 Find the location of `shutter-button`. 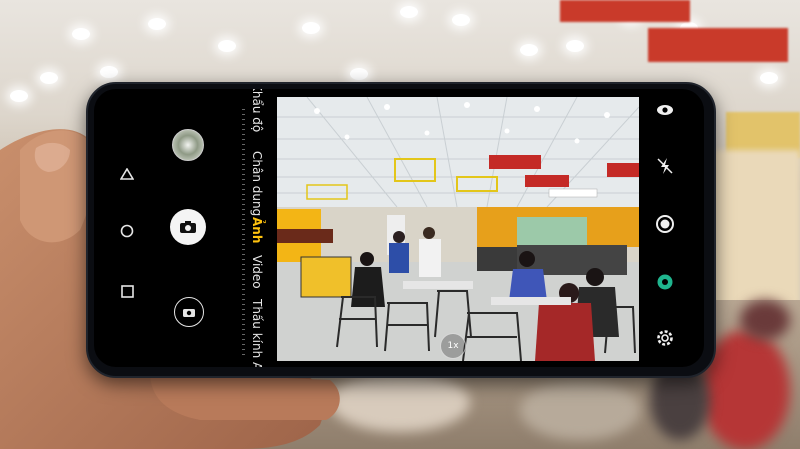

shutter-button is located at coordinates (188, 227).